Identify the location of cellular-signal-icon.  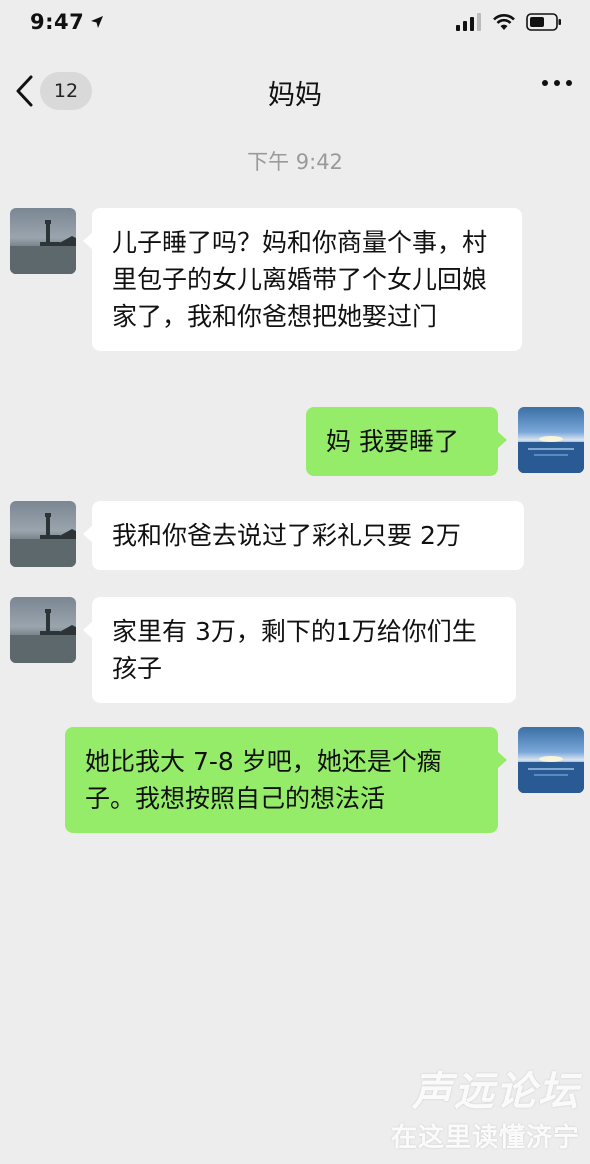
(468, 22).